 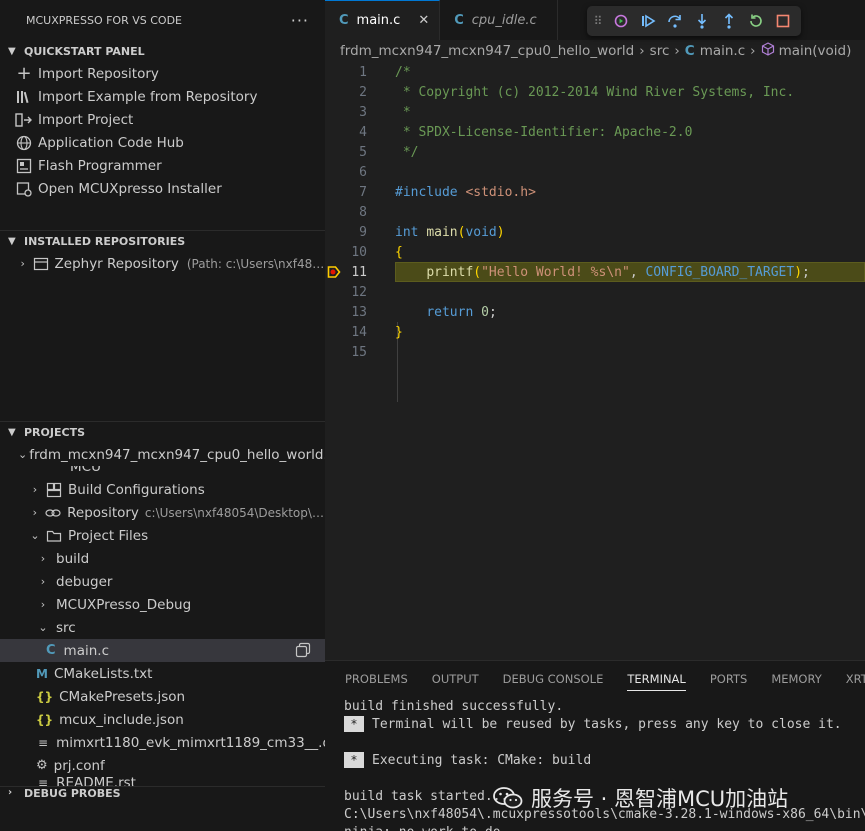 What do you see at coordinates (815, 51) in the screenshot?
I see `breadcrumb-symbol: main(void)` at bounding box center [815, 51].